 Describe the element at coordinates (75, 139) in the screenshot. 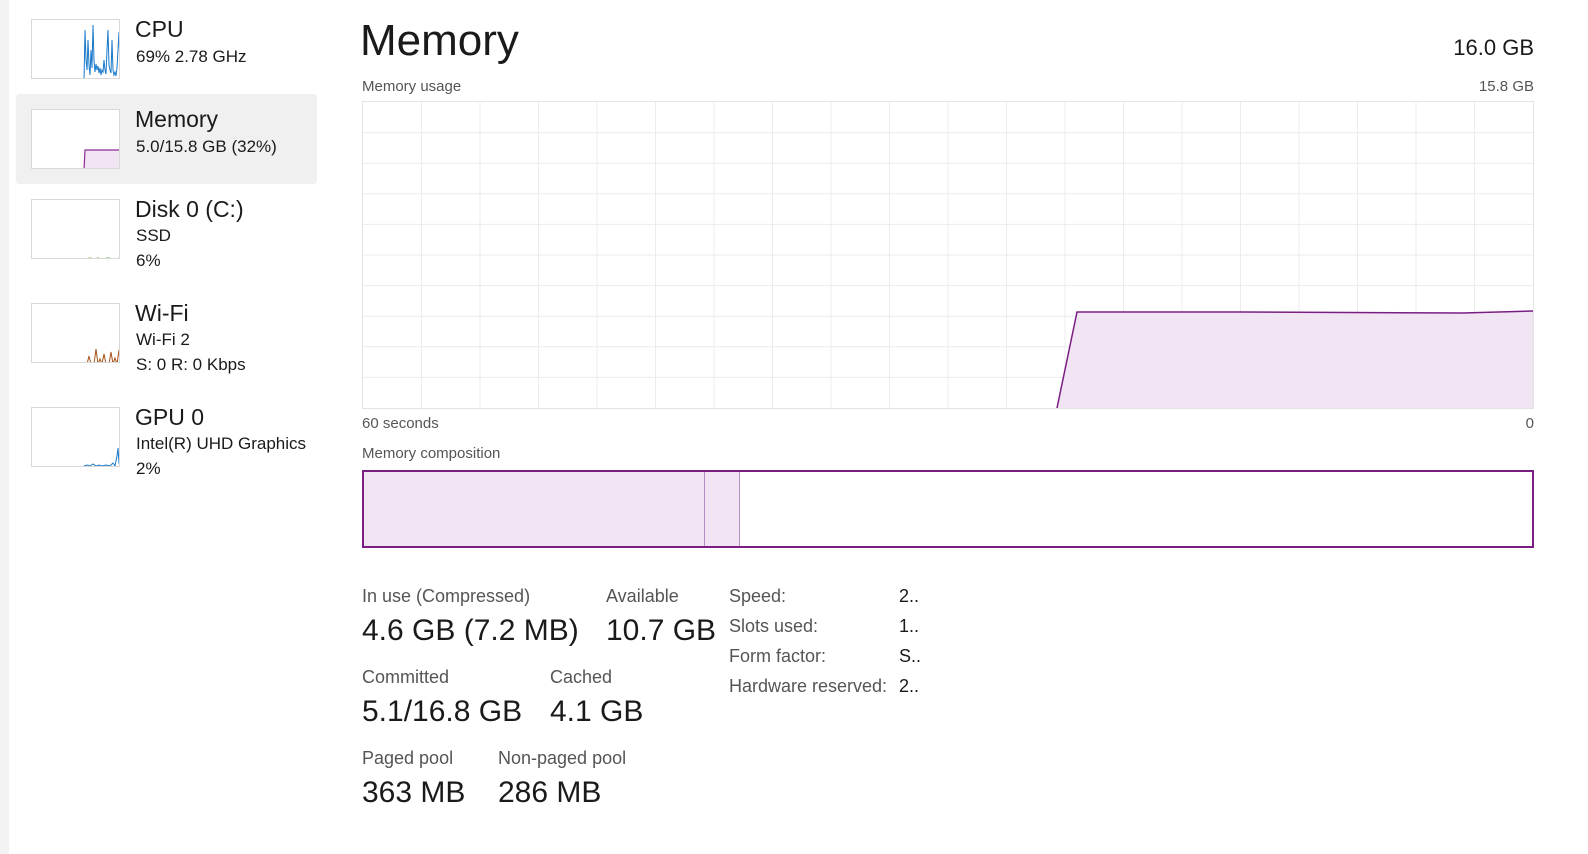

I see `memory-thumbnail-graph` at that location.